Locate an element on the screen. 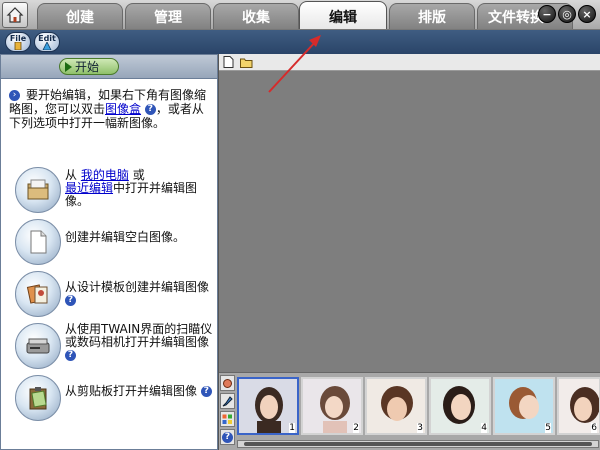  option-open-file: 从 我的电脑 或 最近编辑中打开并编辑图像。 is located at coordinates (113, 192).